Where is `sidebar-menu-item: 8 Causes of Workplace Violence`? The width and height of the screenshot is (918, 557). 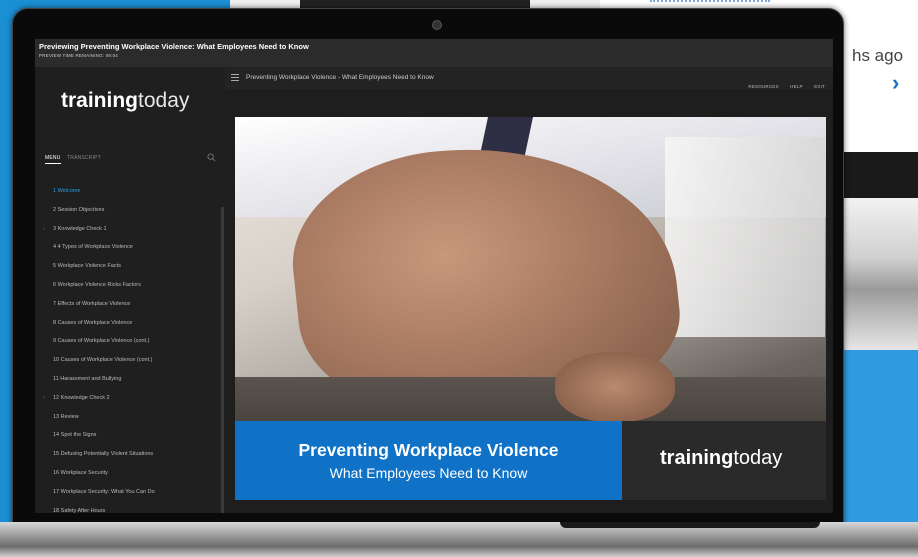
sidebar-menu-item: 8 Causes of Workplace Violence is located at coordinates (128, 324).